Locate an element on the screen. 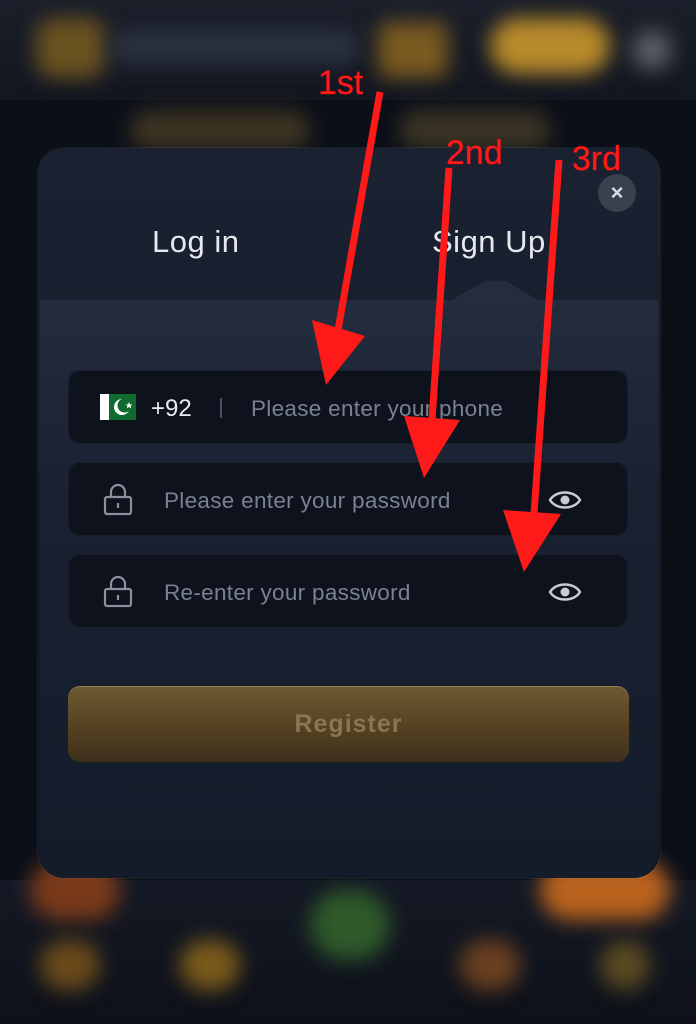 The image size is (696, 1024). annotation-first: 1st is located at coordinates (341, 83).